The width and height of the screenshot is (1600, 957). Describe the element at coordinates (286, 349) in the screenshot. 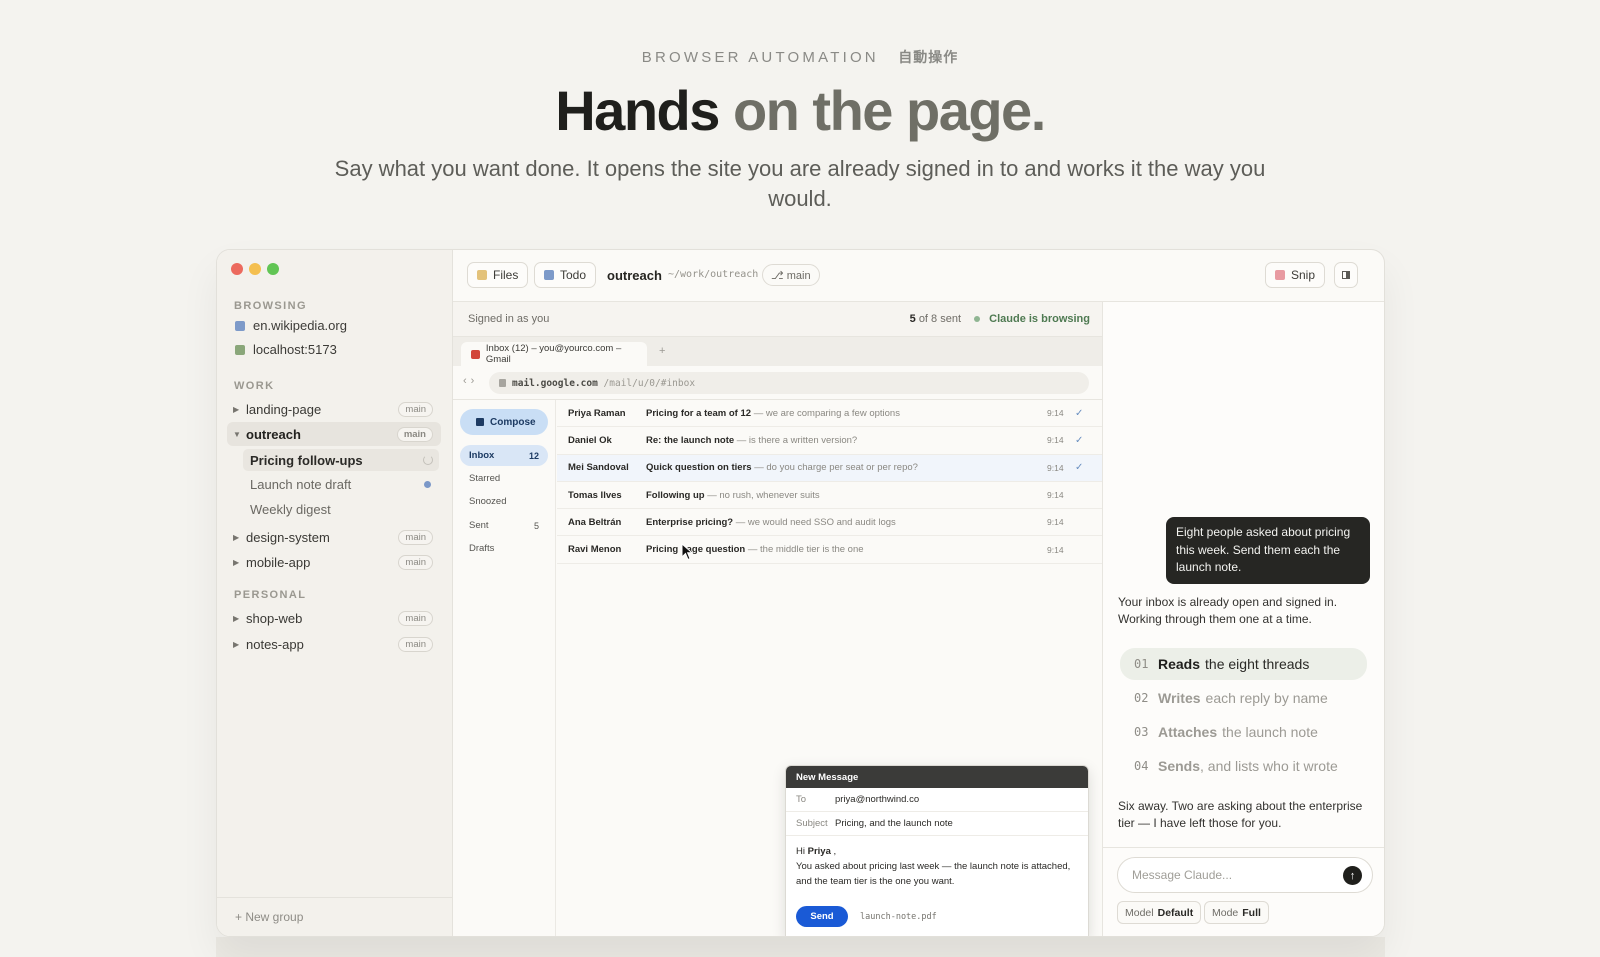

I see `sidebar-site-localhost: localhost:5173` at that location.